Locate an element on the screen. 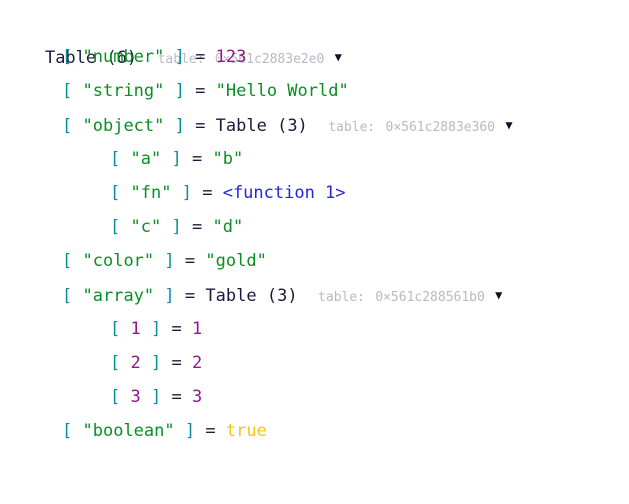 Image resolution: width=629 pixels, height=504 pixels. row-value: "gold" is located at coordinates (236, 261).